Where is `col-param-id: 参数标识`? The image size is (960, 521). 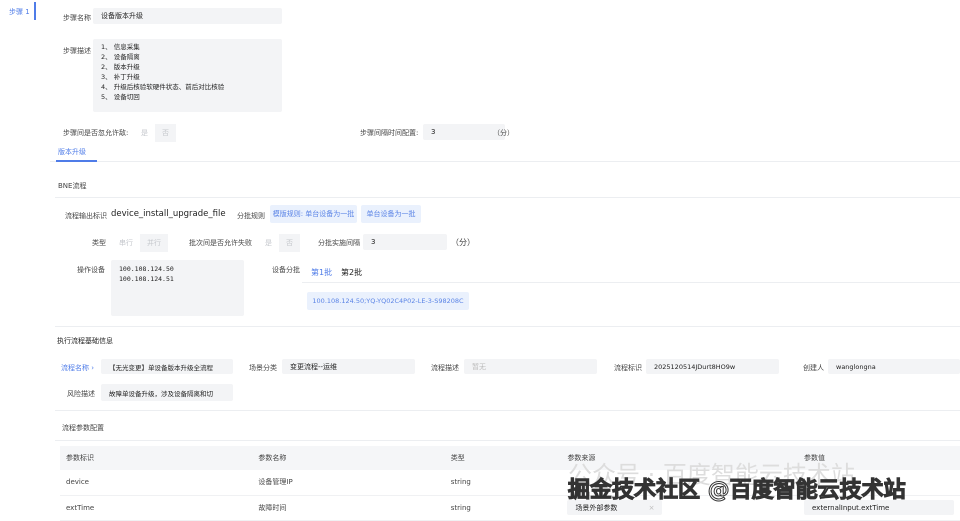
col-param-id: 参数标识 is located at coordinates (156, 458).